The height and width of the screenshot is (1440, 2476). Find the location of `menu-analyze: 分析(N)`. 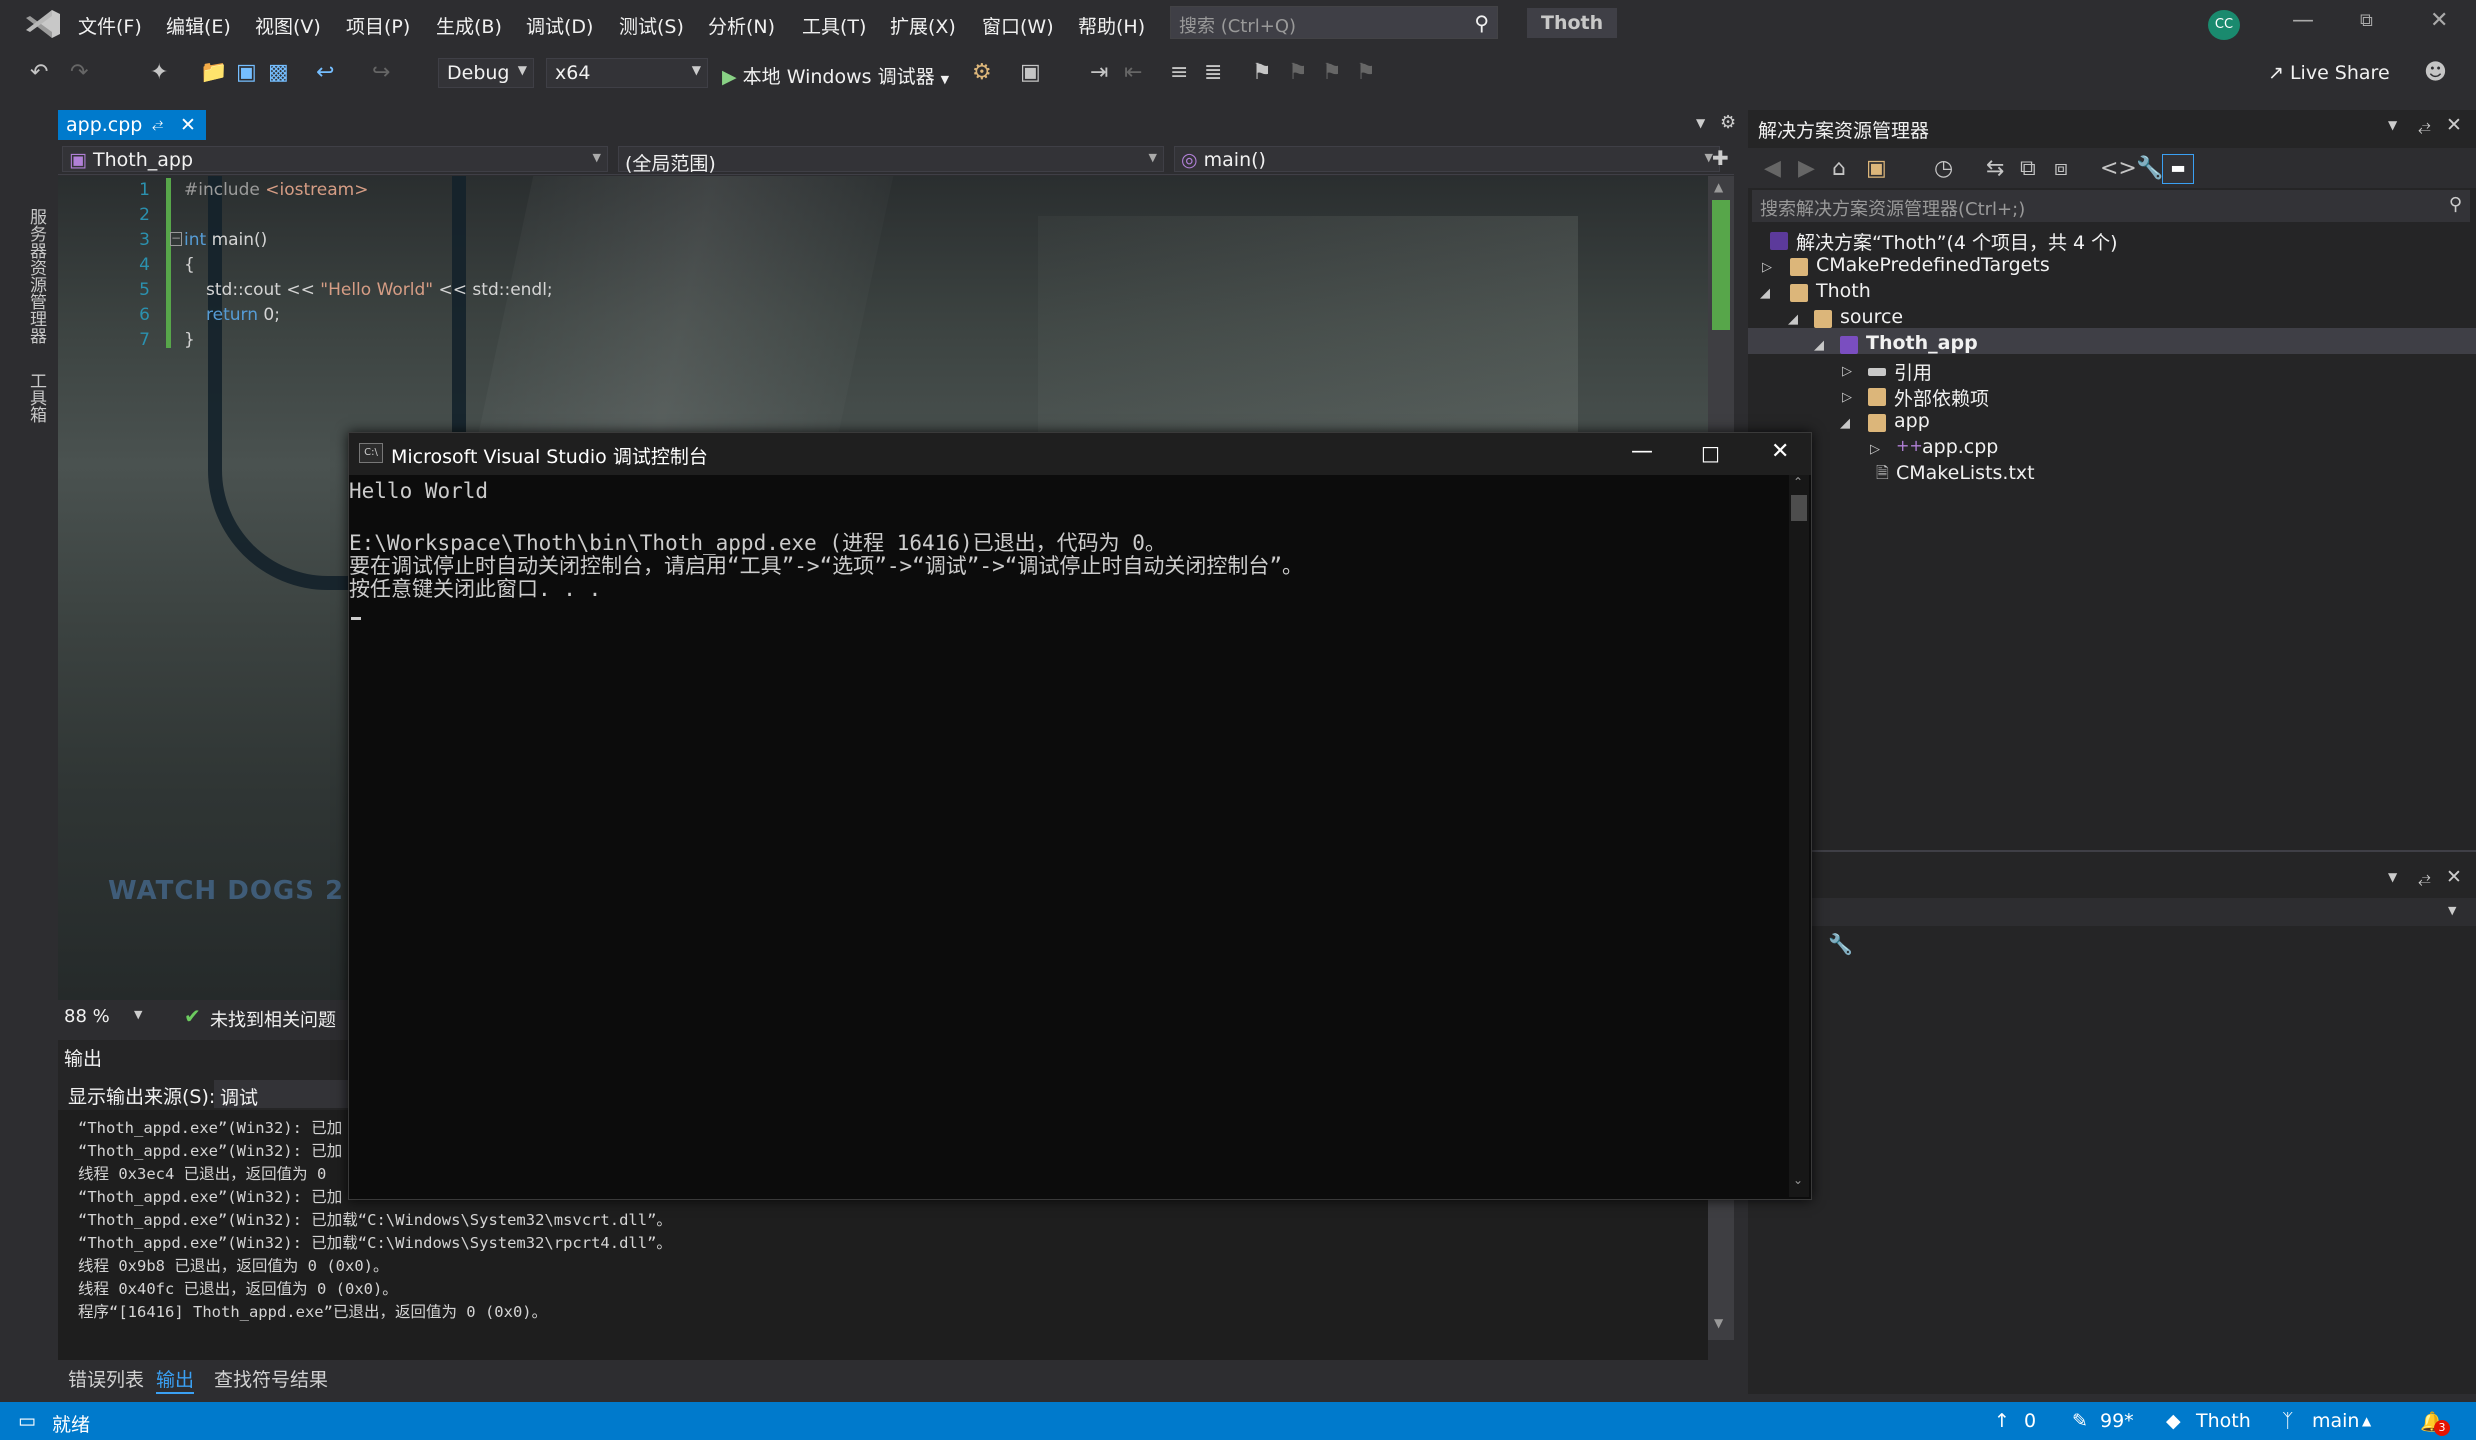

menu-analyze: 分析(N) is located at coordinates (741, 25).